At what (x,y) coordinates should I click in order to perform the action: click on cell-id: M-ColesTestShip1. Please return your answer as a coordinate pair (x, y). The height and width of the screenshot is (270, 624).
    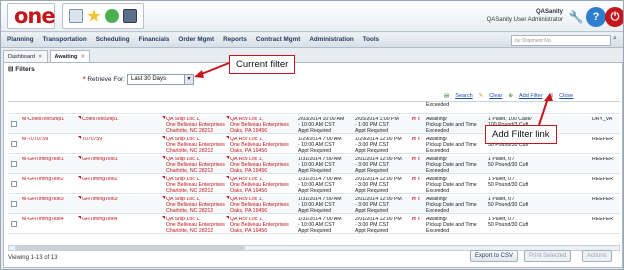
    Looking at the image, I should click on (43, 120).